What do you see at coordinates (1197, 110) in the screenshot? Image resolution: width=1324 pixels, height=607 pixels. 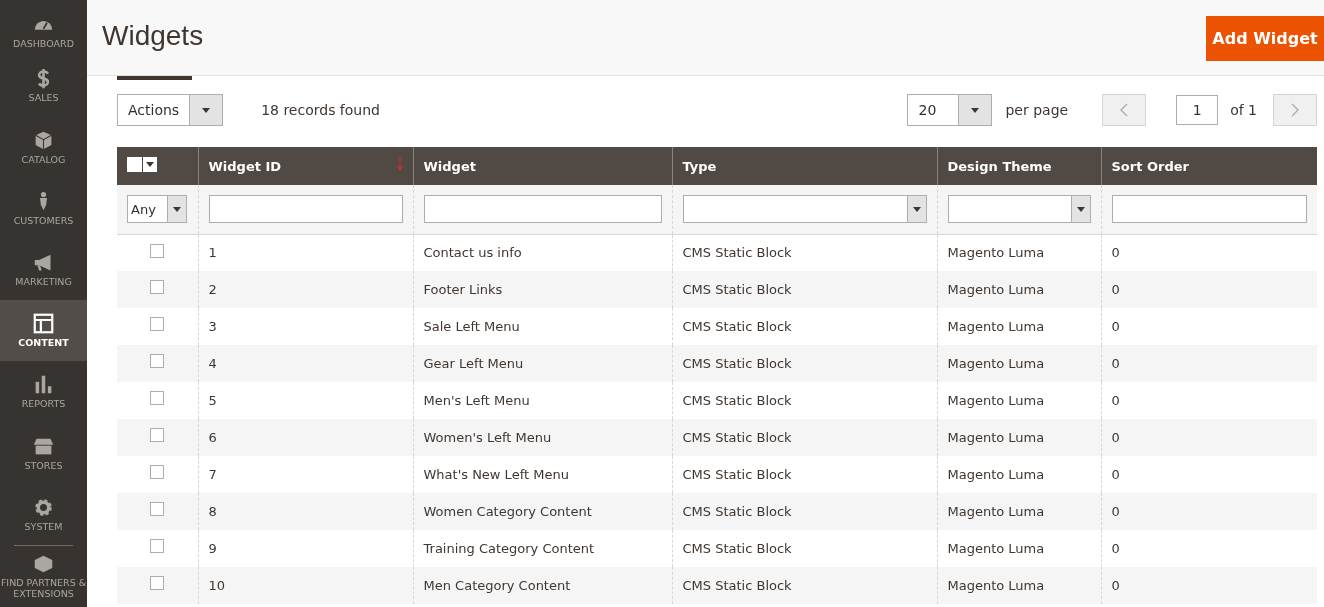 I see `page-number-field: 1` at bounding box center [1197, 110].